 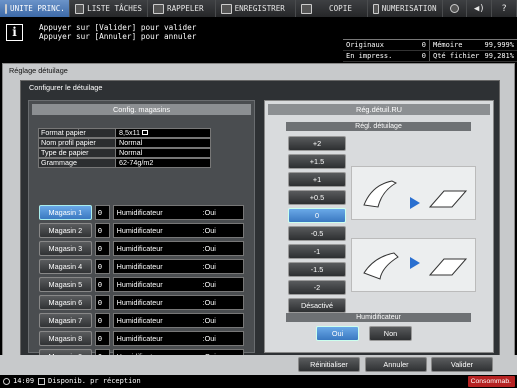 I want to click on property-row: Format papier 8,5x11, so click(x=124, y=133).